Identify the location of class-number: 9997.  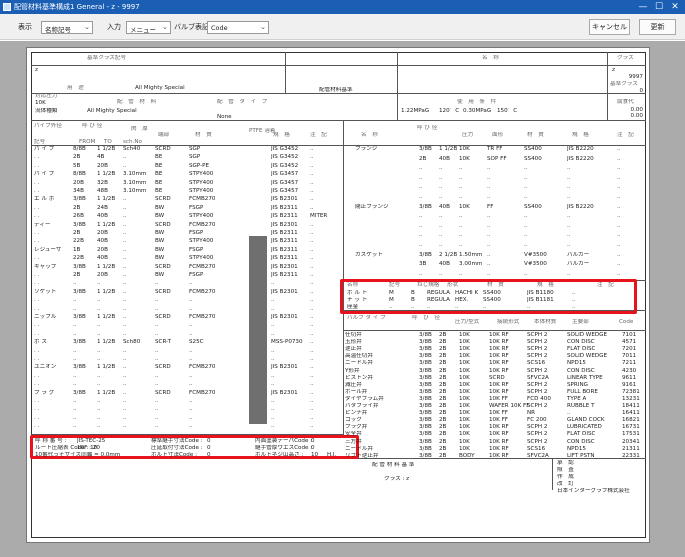
(635, 77).